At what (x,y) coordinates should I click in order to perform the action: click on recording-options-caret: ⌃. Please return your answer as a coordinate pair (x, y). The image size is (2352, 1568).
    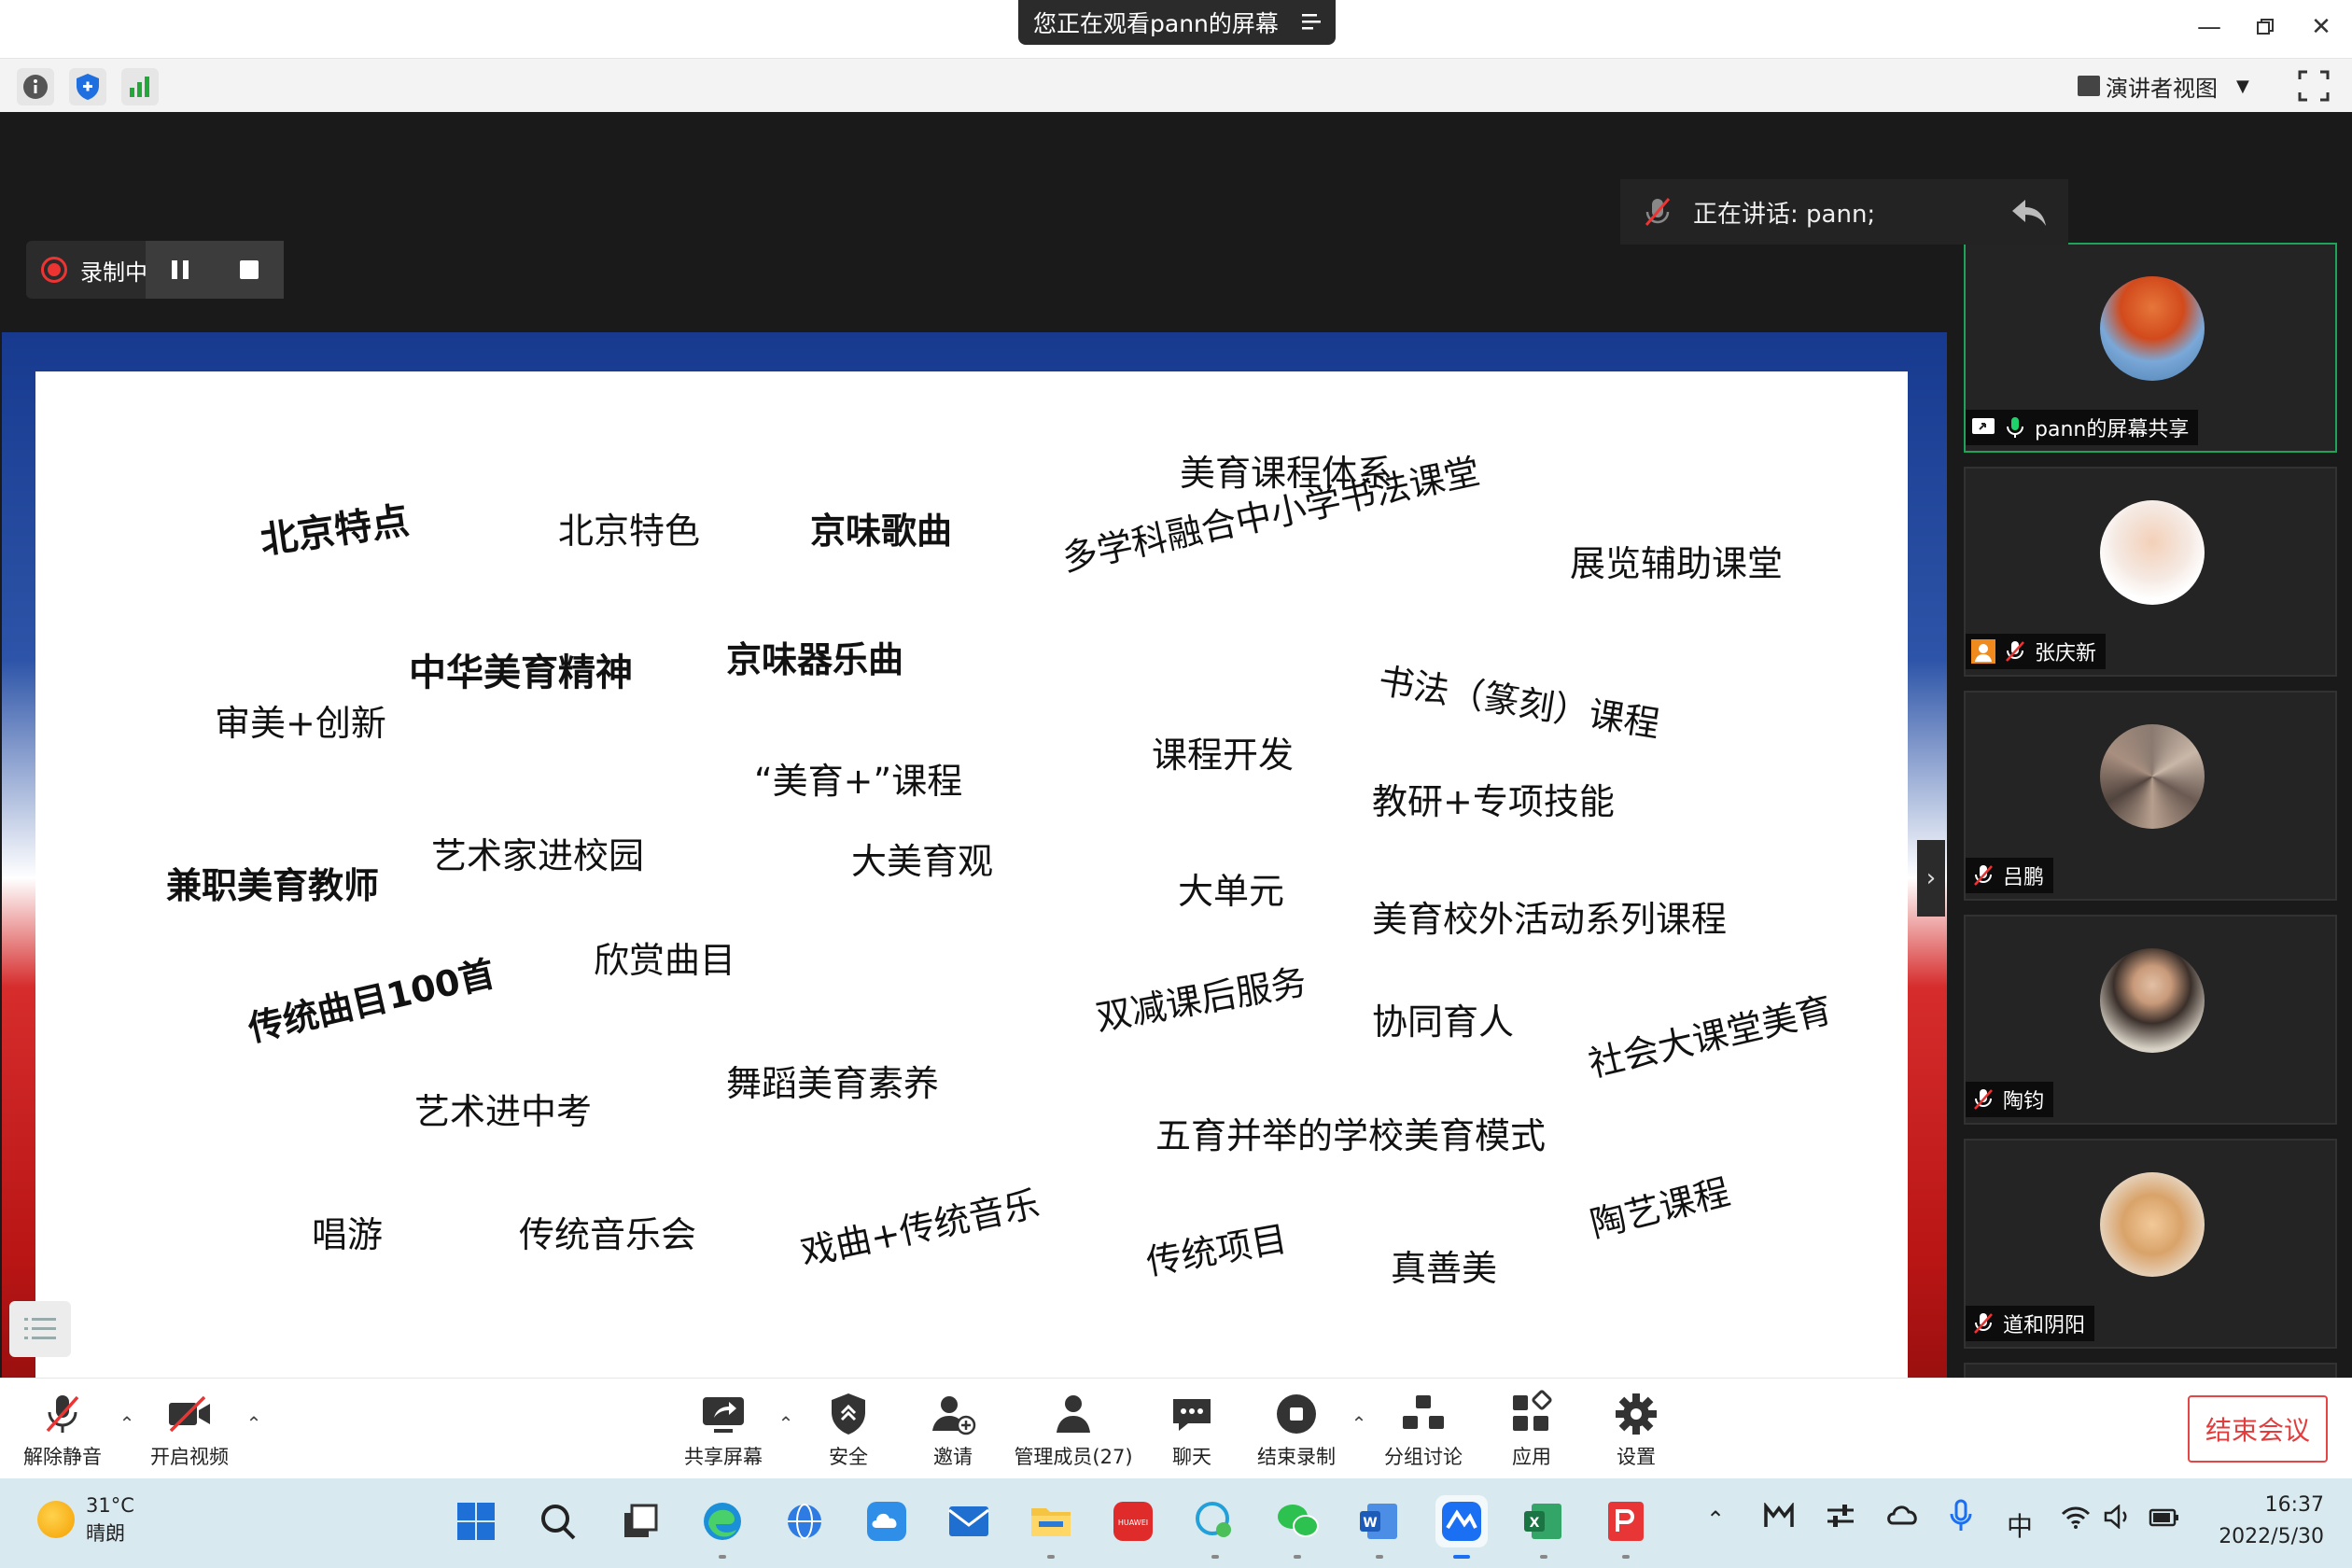
    Looking at the image, I should click on (1359, 1423).